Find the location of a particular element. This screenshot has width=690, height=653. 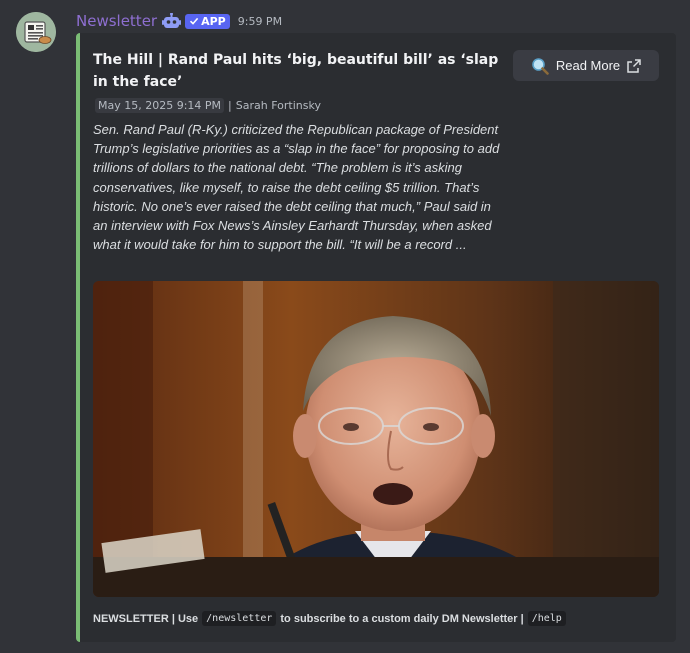

newsletter-command: /newsletter is located at coordinates (239, 618).